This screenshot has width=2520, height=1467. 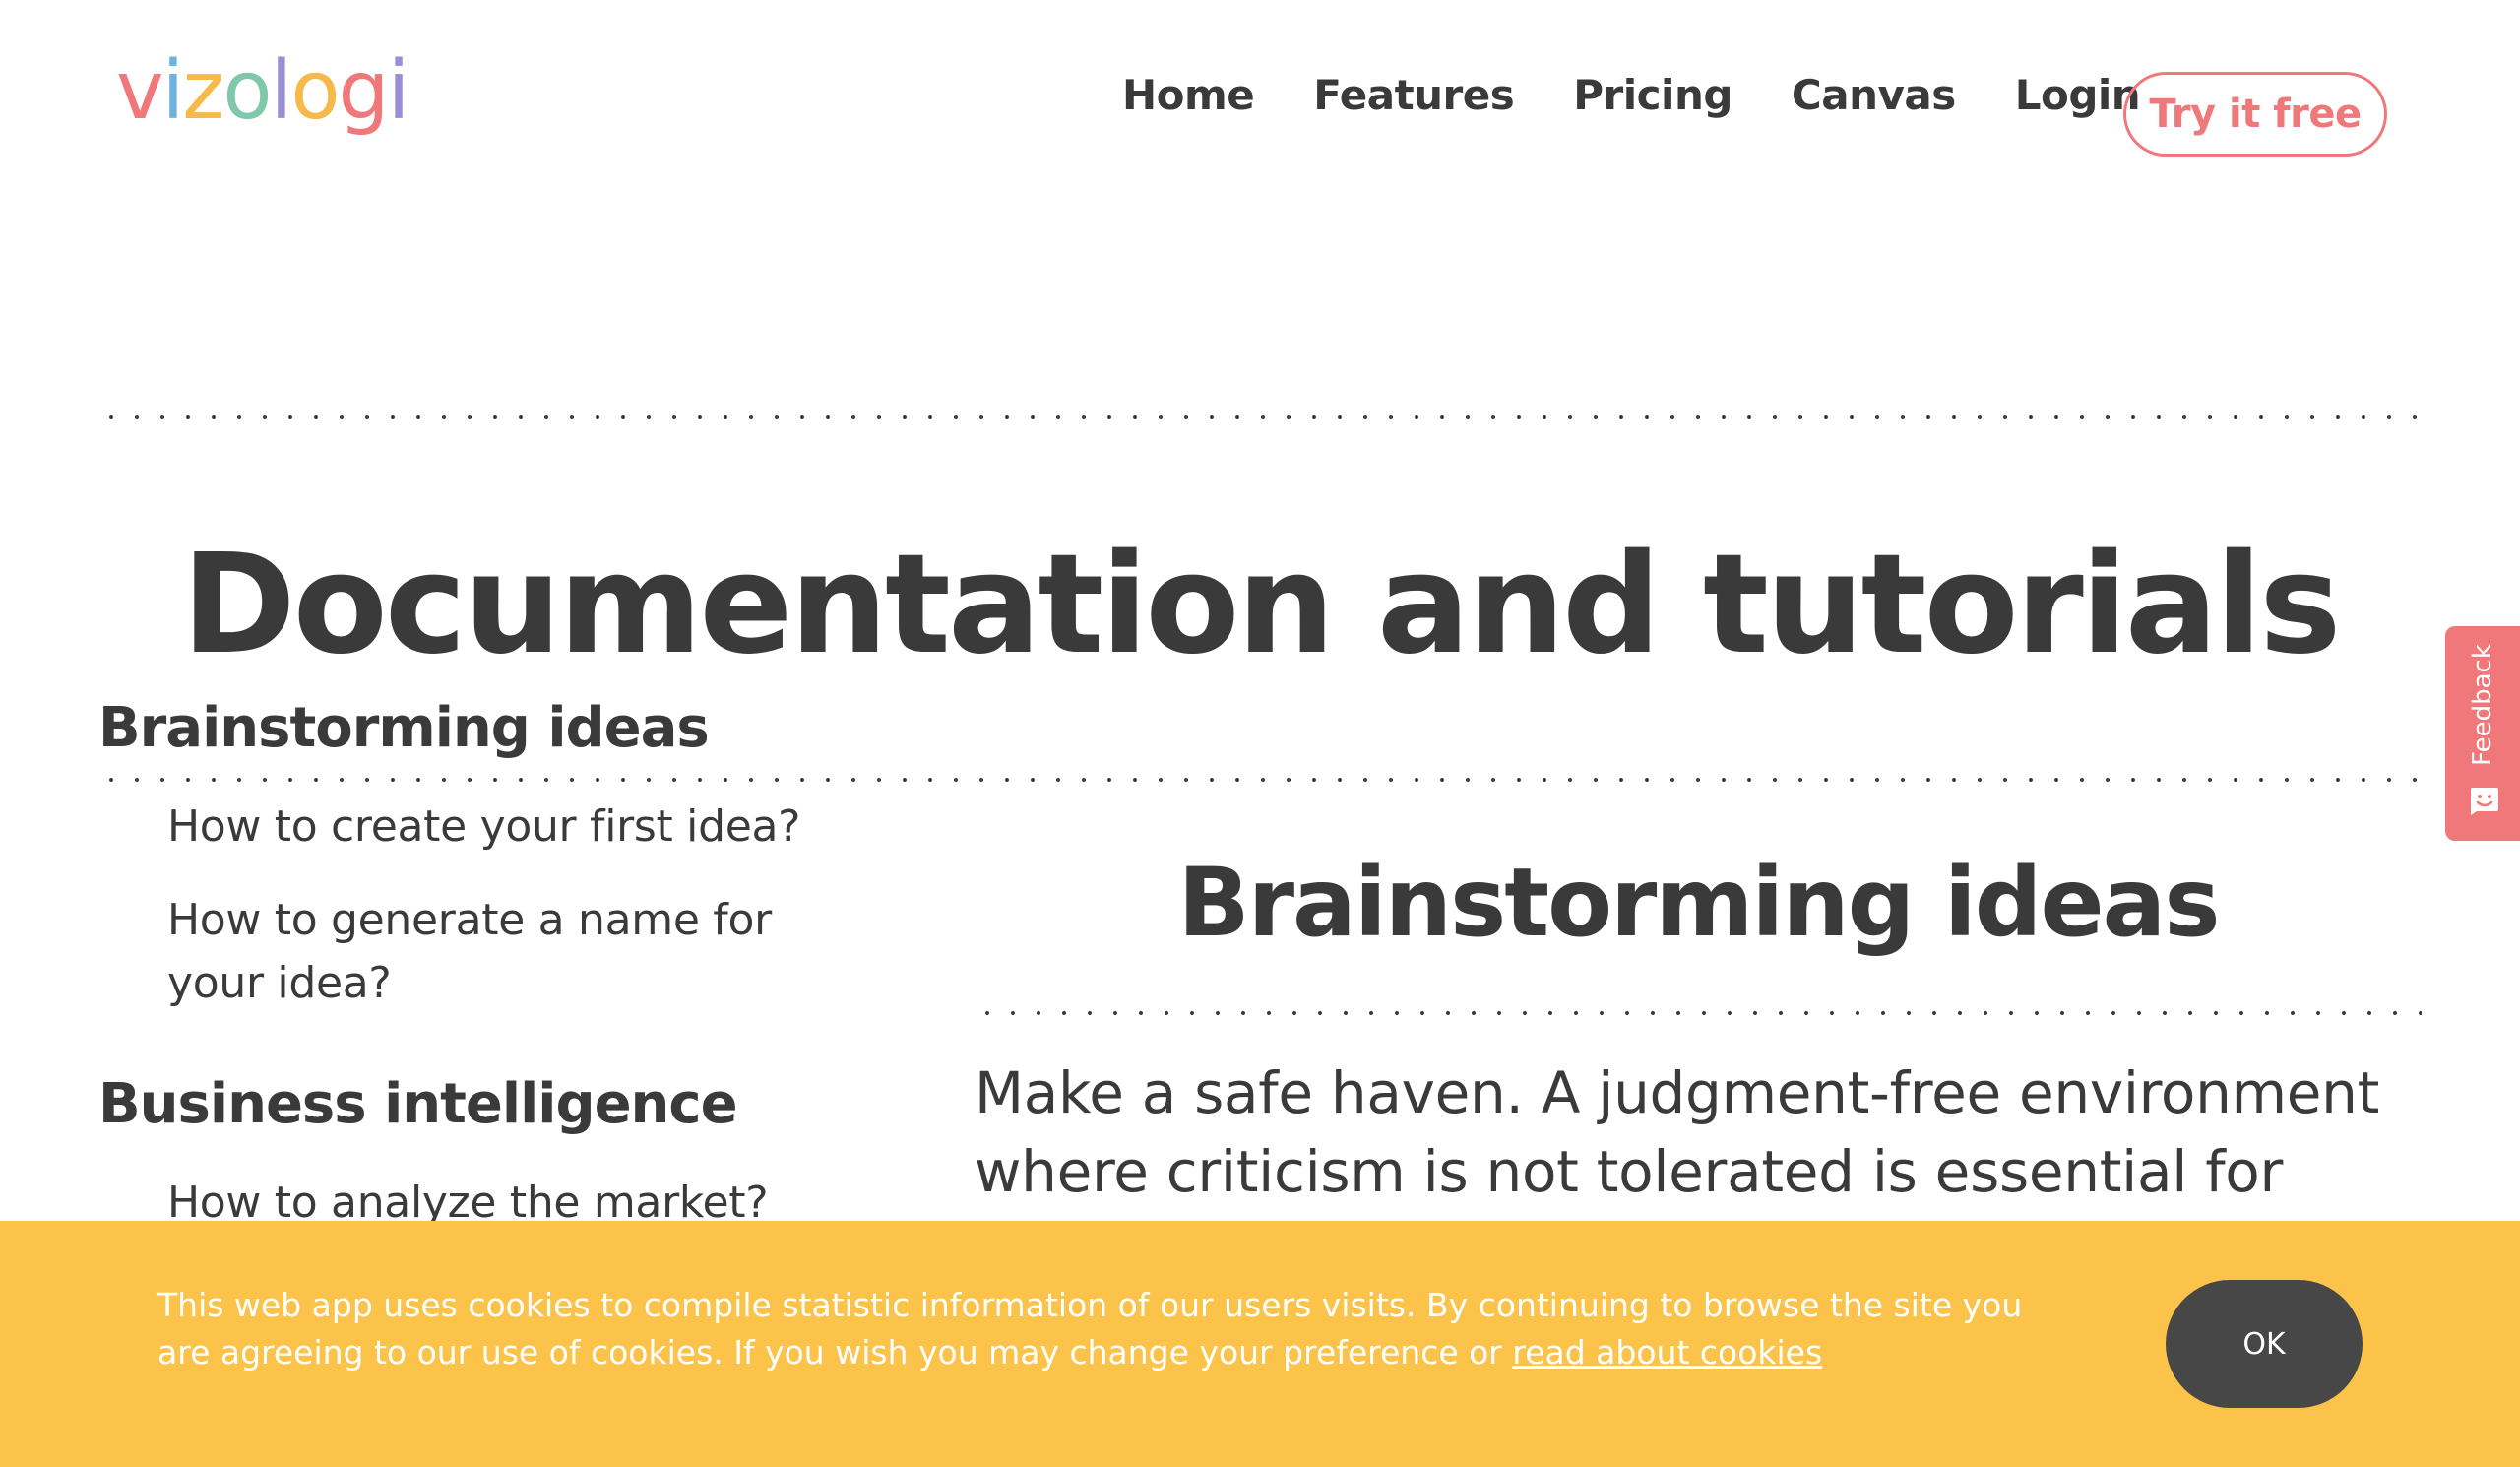 I want to click on feedback-tab: Feedback, so click(x=2482, y=733).